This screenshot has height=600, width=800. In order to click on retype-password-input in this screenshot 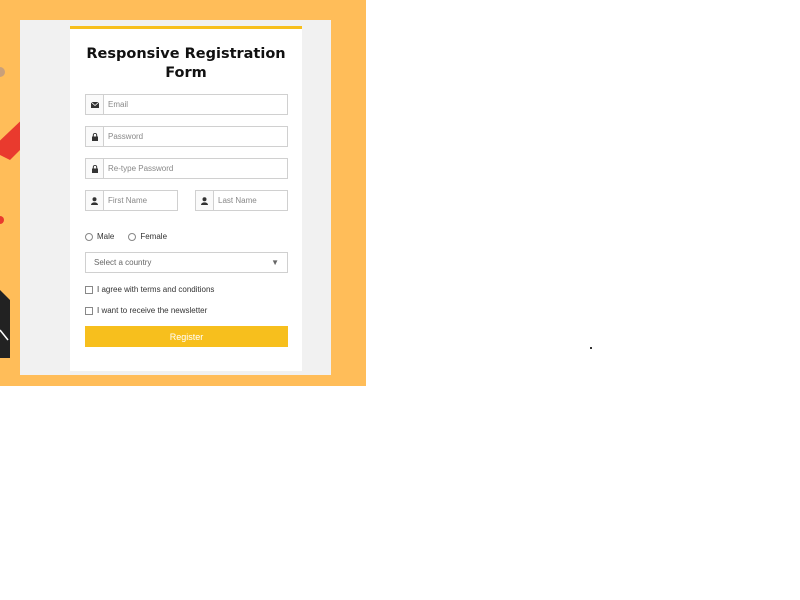, I will do `click(195, 168)`.